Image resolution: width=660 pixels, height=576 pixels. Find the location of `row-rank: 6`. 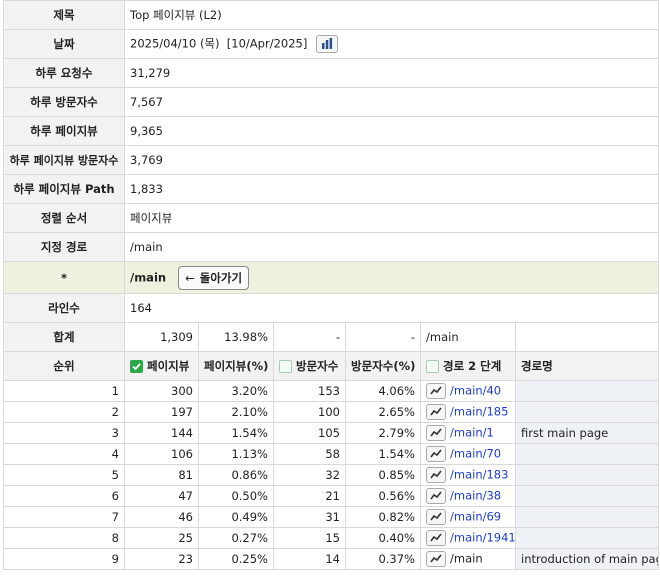

row-rank: 6 is located at coordinates (64, 496).